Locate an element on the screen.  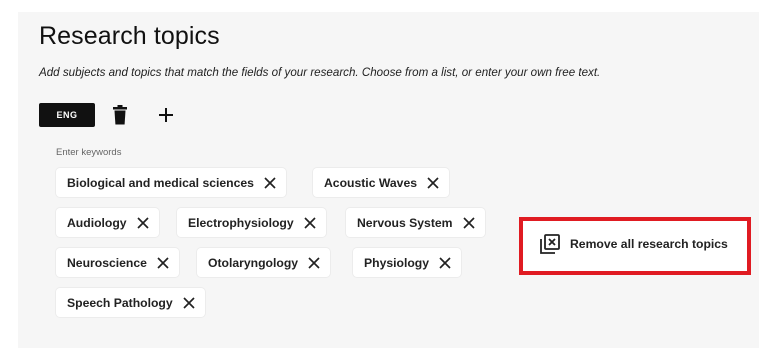
keyword-chip: Otolaryngology is located at coordinates (264, 262).